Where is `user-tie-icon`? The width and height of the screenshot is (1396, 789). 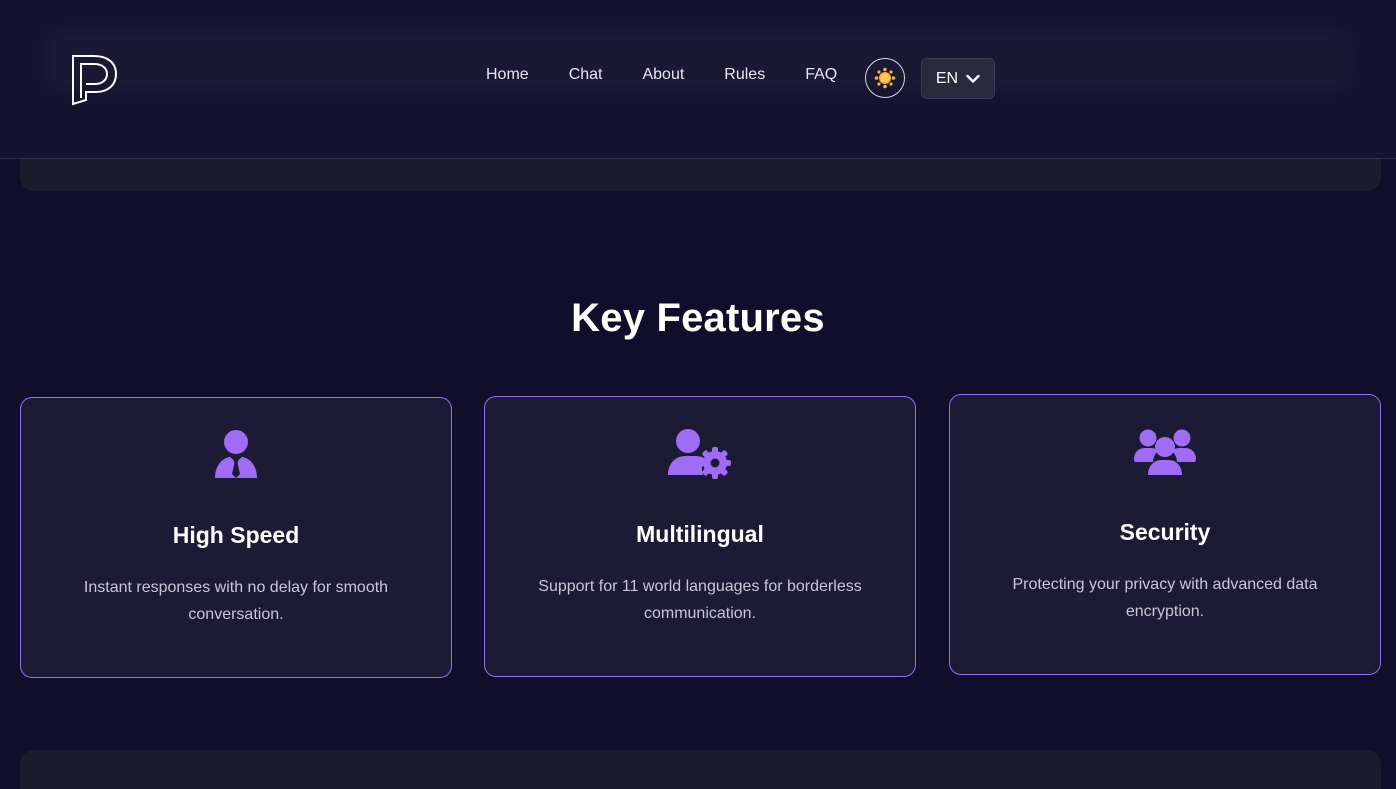
user-tie-icon is located at coordinates (236, 454).